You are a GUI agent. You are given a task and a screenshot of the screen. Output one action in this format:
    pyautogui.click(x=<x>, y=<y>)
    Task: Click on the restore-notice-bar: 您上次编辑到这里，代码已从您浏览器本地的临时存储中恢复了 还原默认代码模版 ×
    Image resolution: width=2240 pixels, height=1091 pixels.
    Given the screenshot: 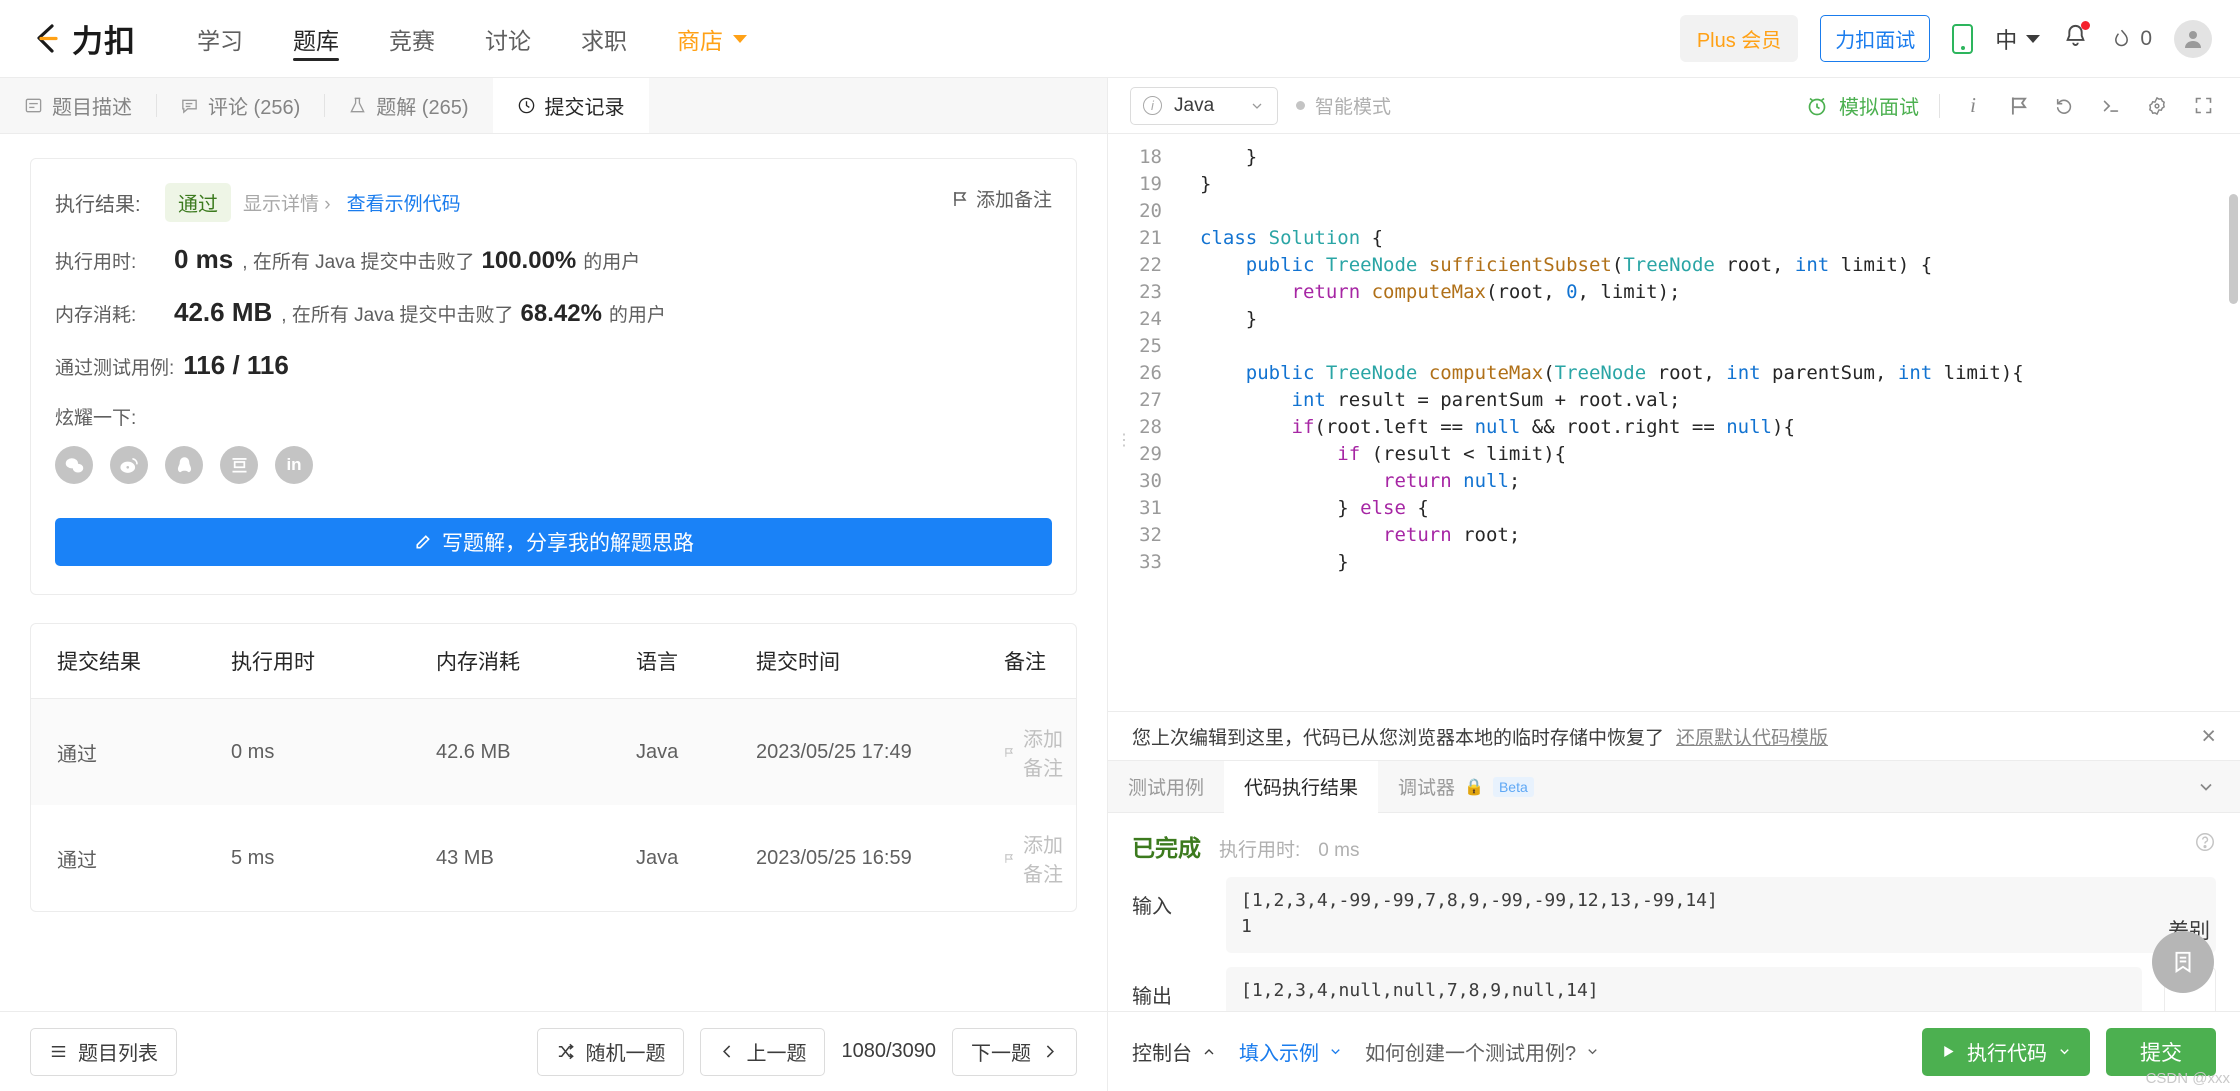 What is the action you would take?
    pyautogui.click(x=1674, y=736)
    